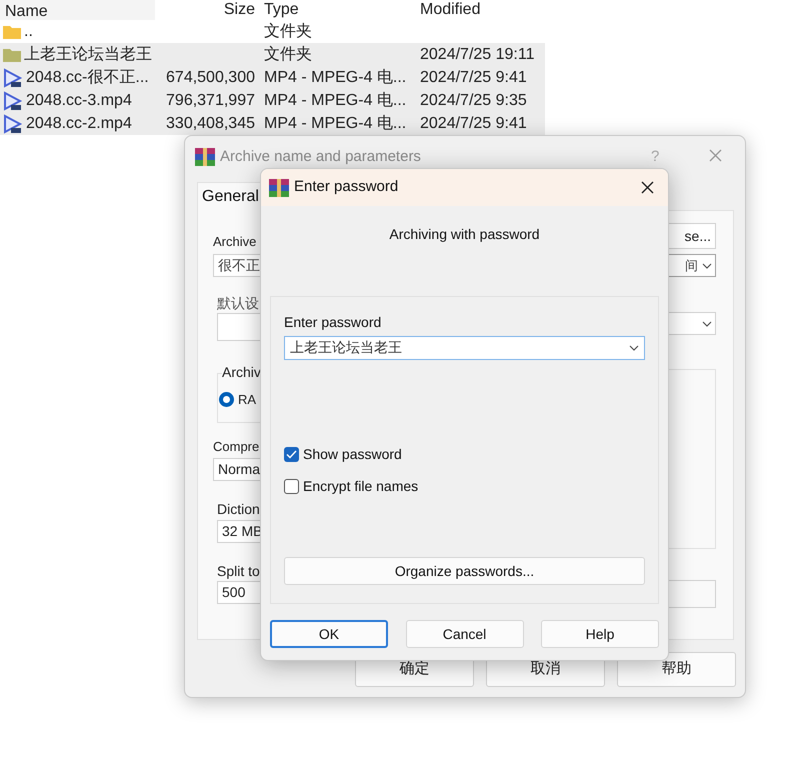  I want to click on file-size: 796,371,997, so click(210, 100).